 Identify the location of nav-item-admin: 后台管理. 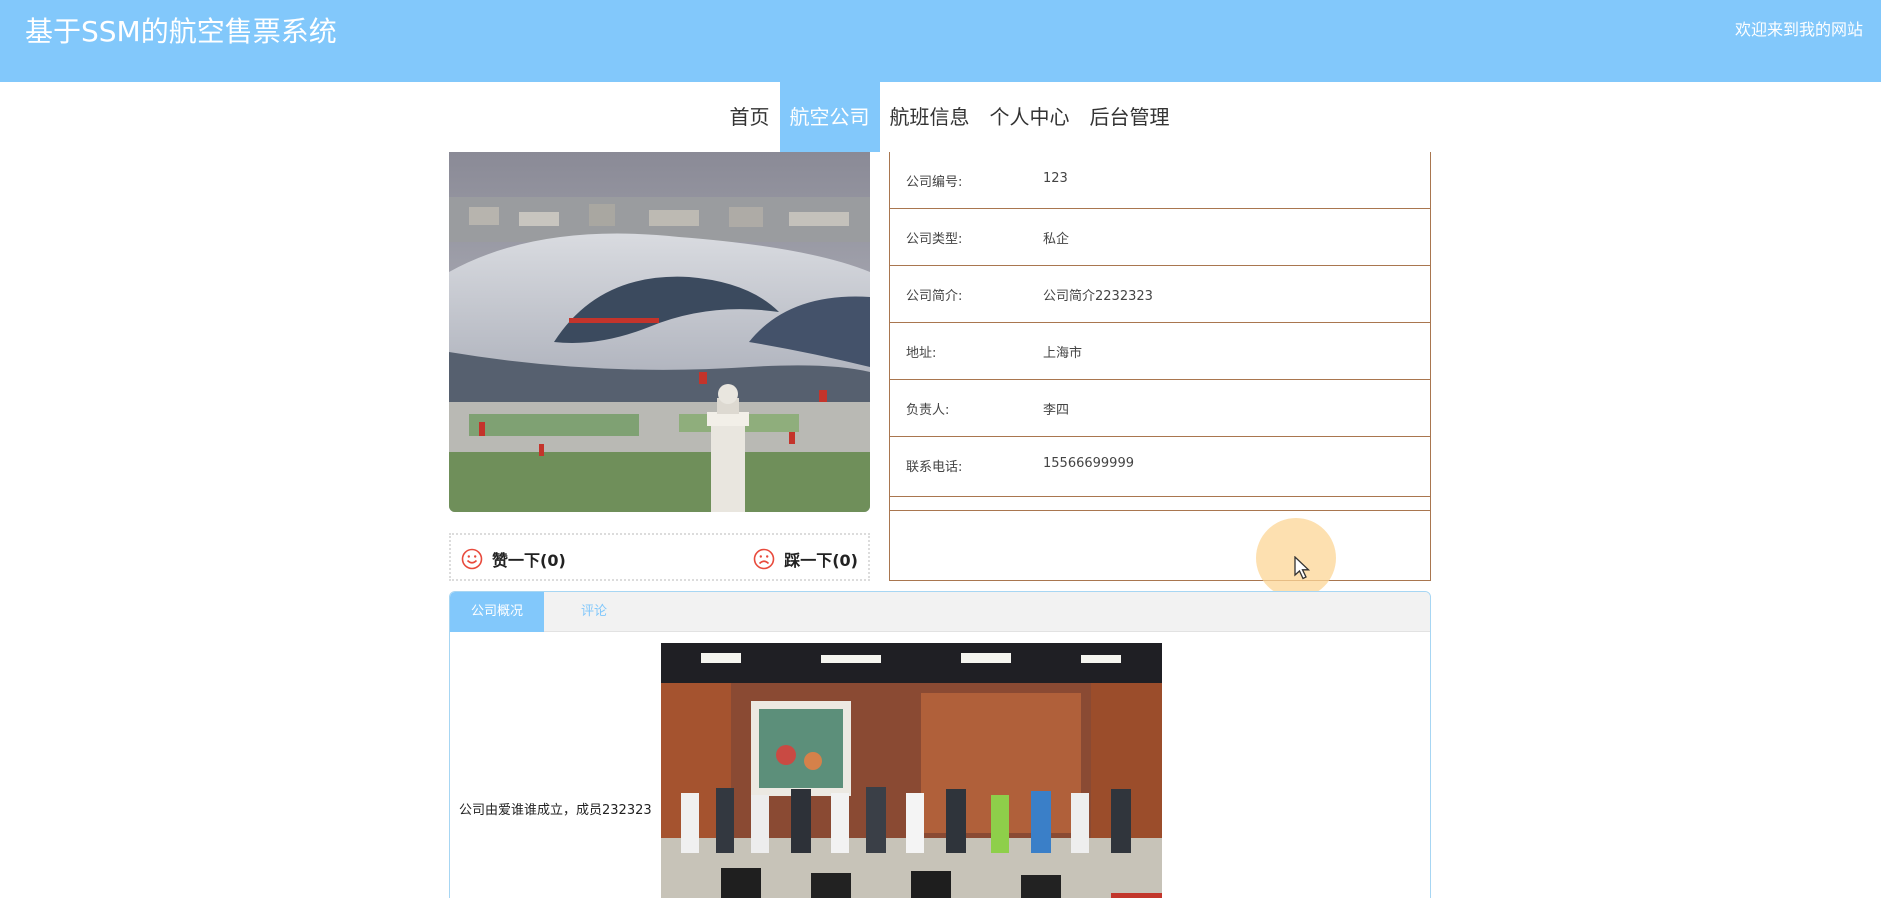
(1130, 117).